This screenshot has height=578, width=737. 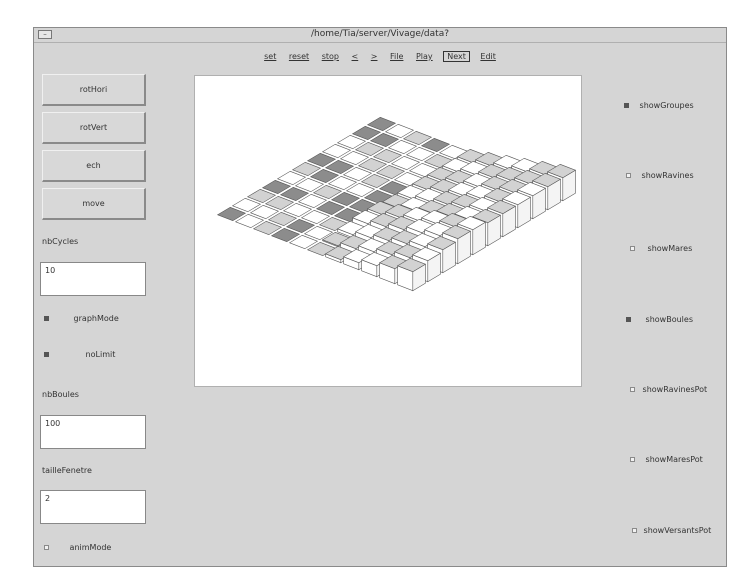 I want to click on nbcycles-label: nbCycles, so click(x=60, y=241).